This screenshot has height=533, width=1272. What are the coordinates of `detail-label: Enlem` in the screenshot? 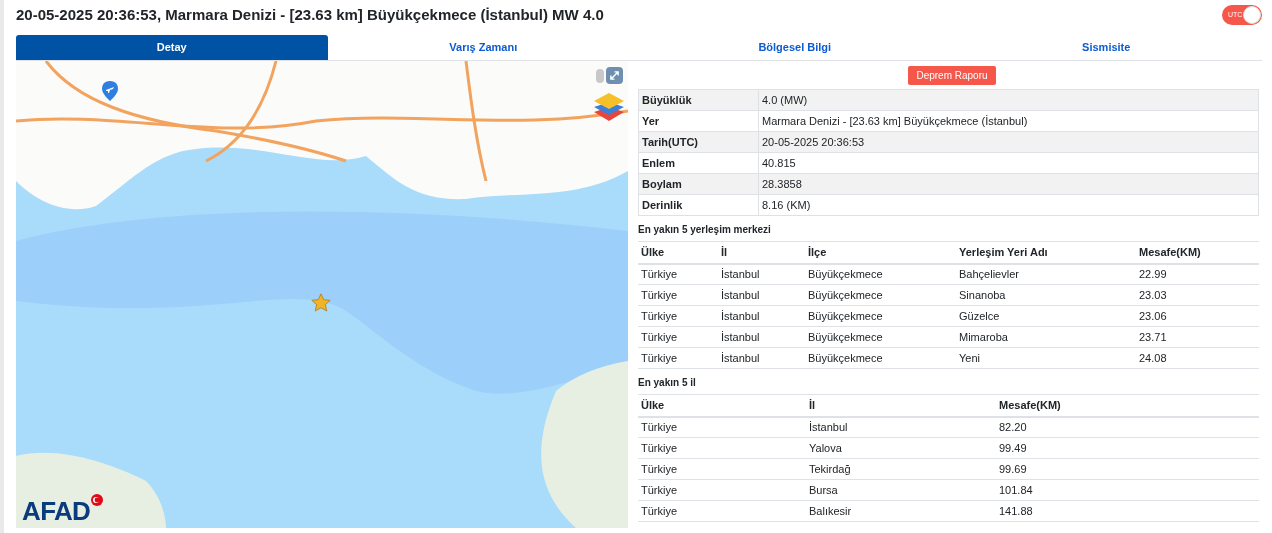 It's located at (698, 163).